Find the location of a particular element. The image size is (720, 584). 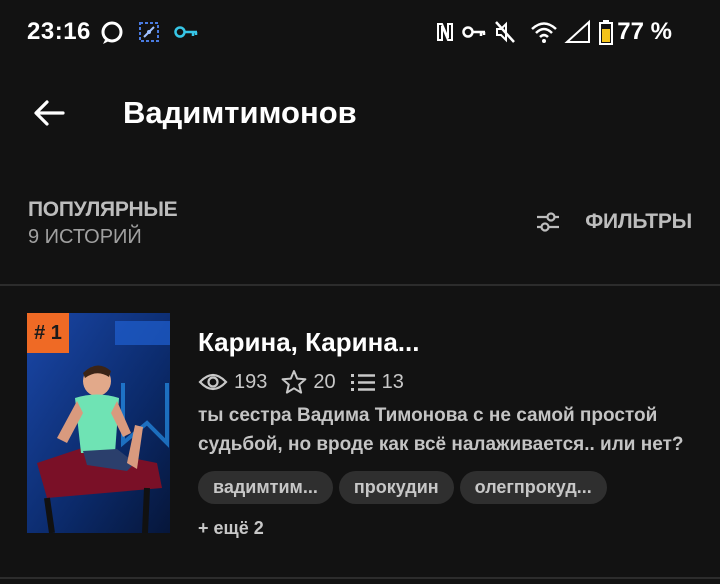

more-tags-link: + ещё 2 is located at coordinates (231, 528).